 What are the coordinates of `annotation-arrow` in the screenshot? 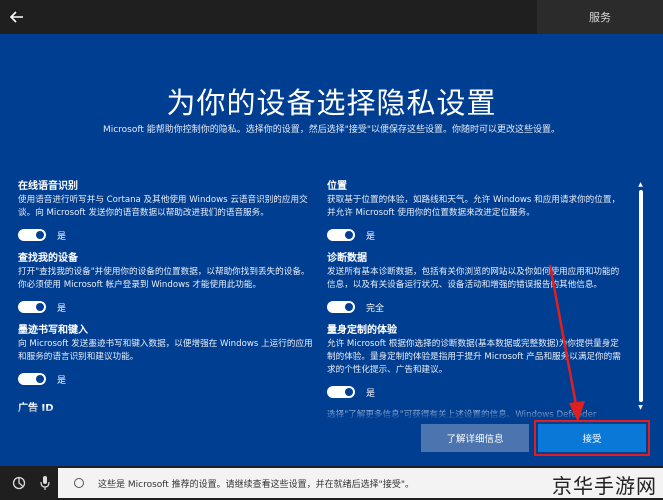 It's located at (566, 343).